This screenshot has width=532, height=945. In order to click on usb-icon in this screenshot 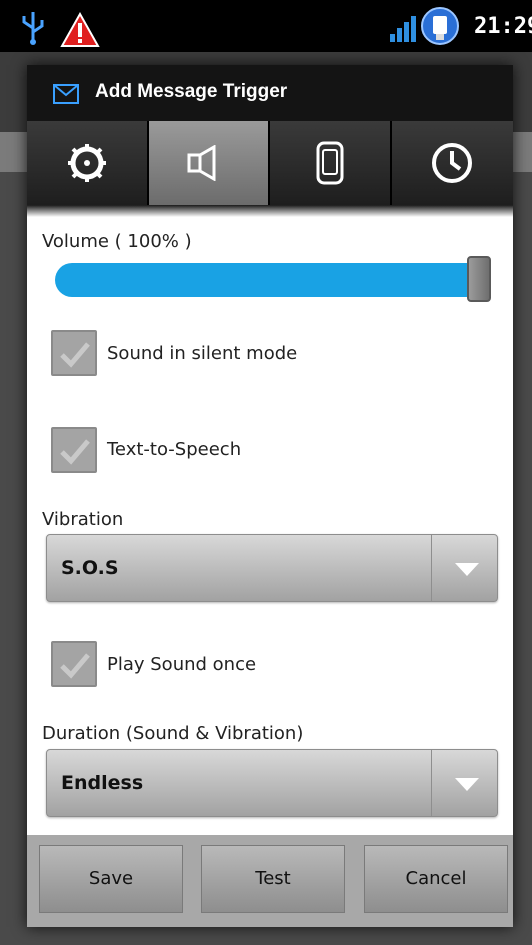, I will do `click(33, 28)`.